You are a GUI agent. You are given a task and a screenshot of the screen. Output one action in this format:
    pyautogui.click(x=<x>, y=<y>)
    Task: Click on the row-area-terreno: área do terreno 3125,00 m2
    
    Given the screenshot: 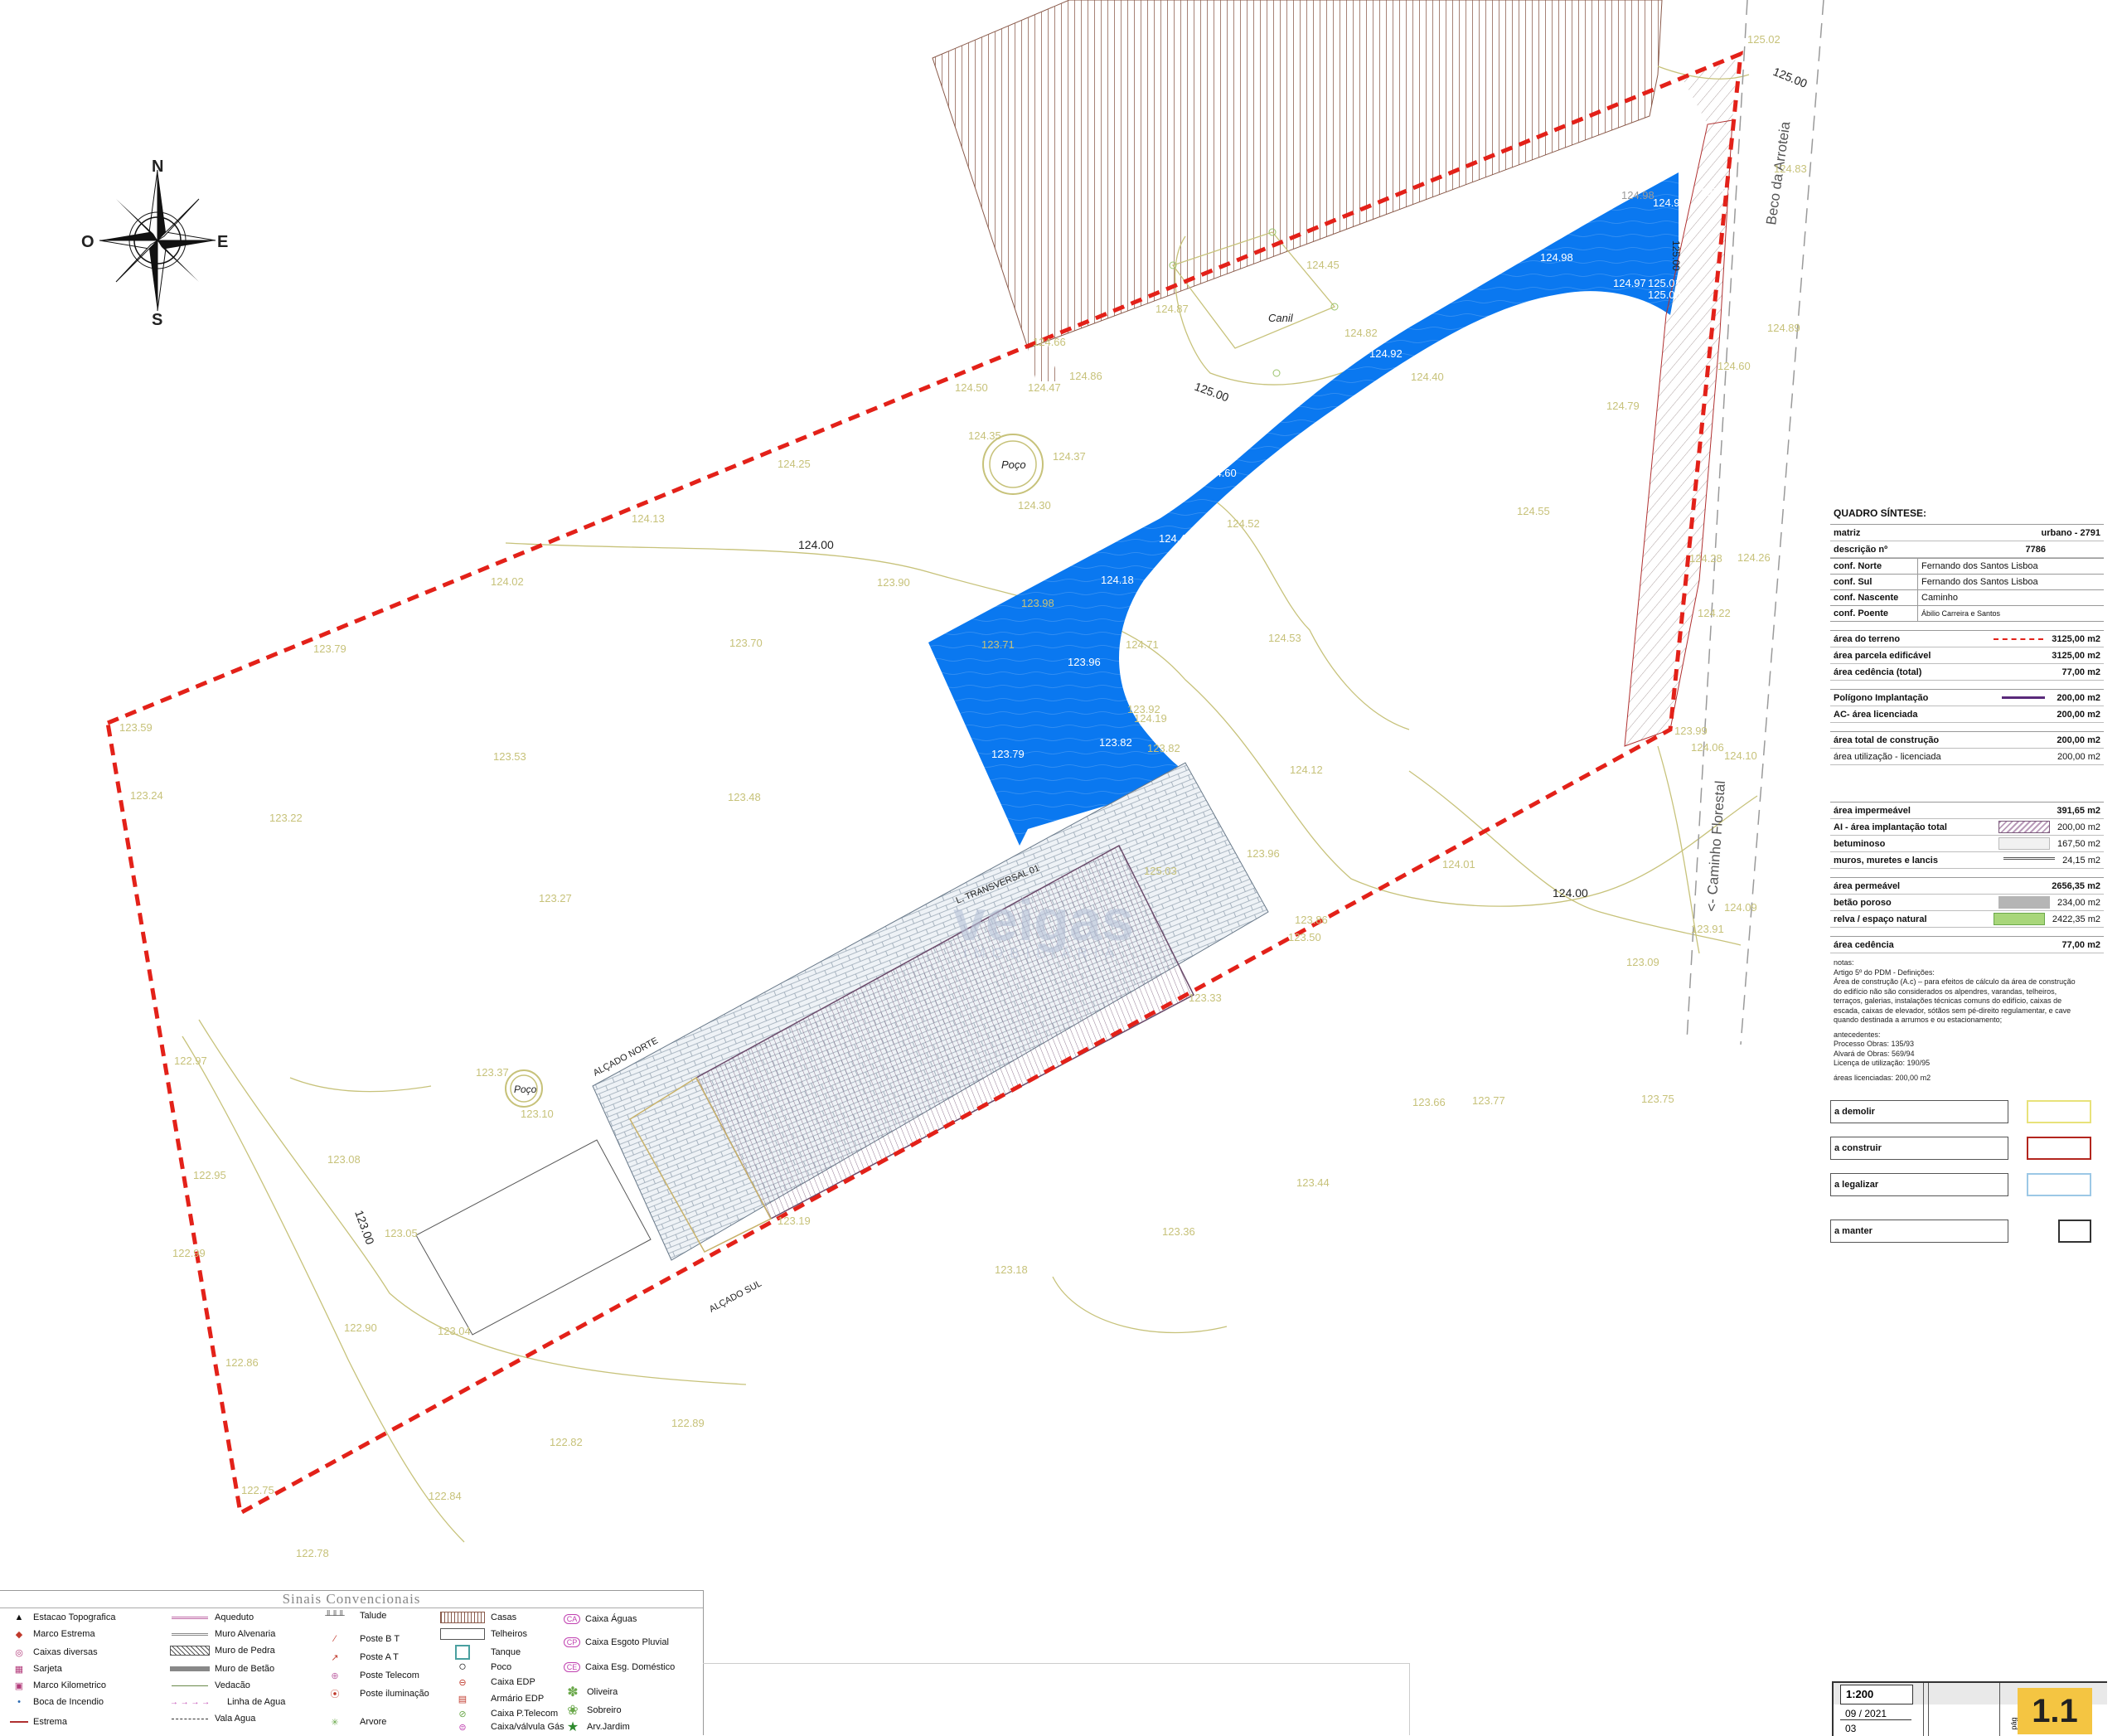 What is the action you would take?
    pyautogui.click(x=1967, y=638)
    